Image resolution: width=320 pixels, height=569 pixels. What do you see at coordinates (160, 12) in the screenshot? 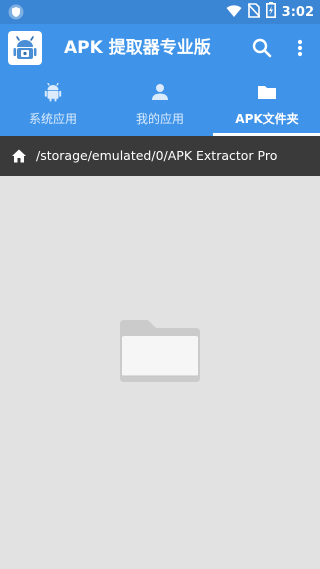
I see `status-bar: 3:02` at bounding box center [160, 12].